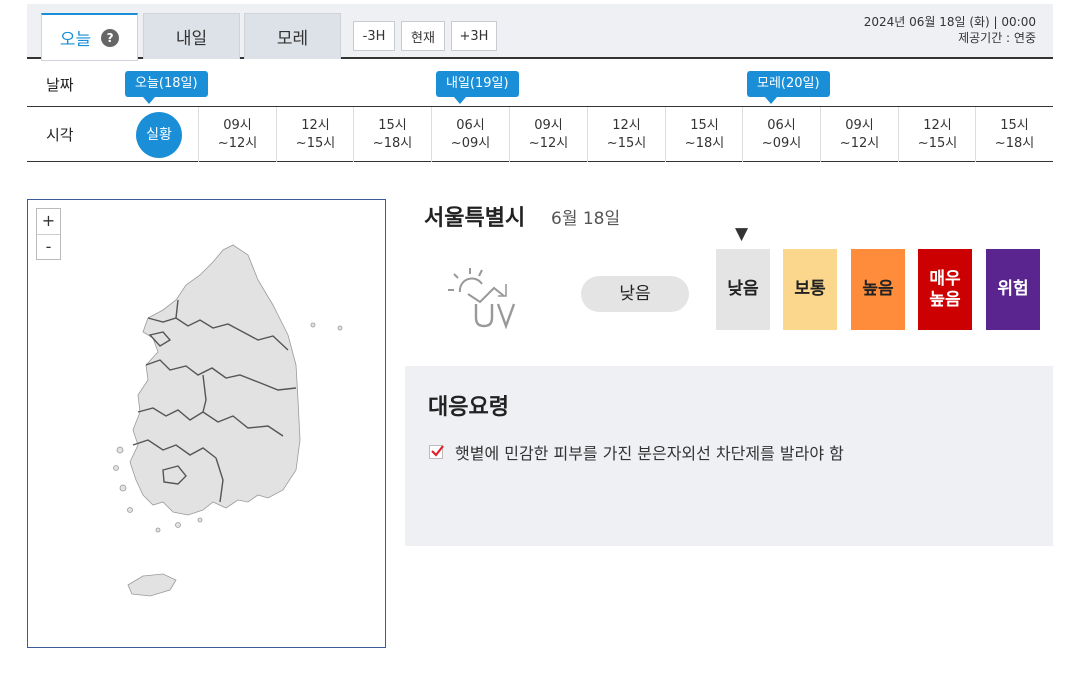  What do you see at coordinates (48, 221) in the screenshot?
I see `zoom-in-button: +` at bounding box center [48, 221].